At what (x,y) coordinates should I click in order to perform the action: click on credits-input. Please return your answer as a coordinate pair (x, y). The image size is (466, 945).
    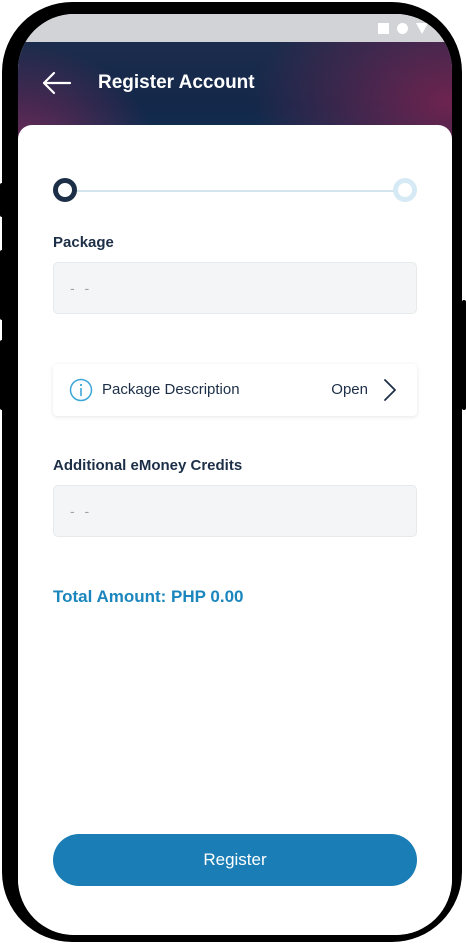
    Looking at the image, I should click on (235, 511).